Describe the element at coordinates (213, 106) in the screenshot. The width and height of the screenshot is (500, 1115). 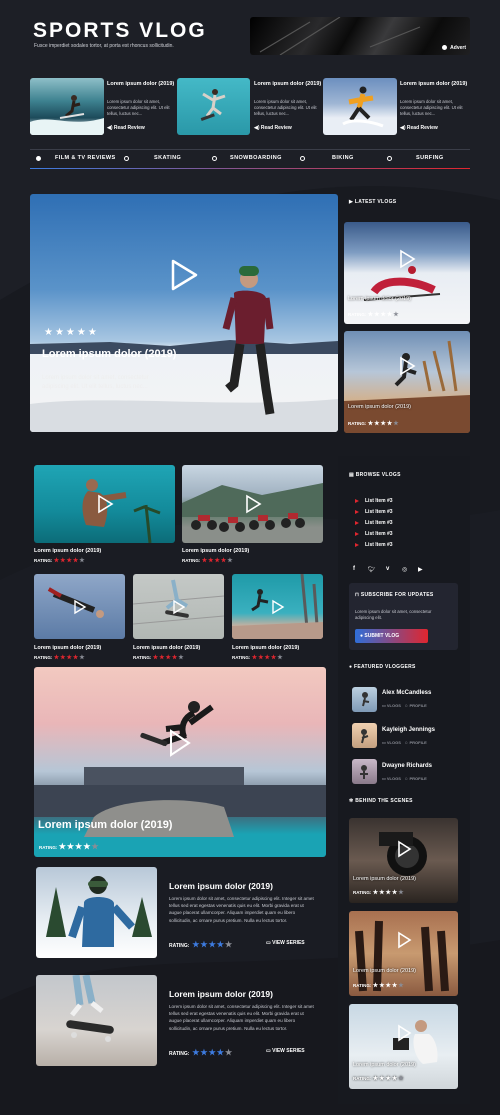
I see `review-thumbnail-skate` at that location.